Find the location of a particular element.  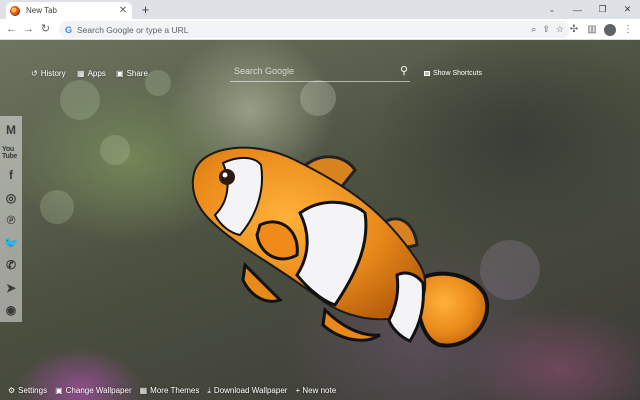

more-themes-button: ▦ More Themes is located at coordinates (170, 390).